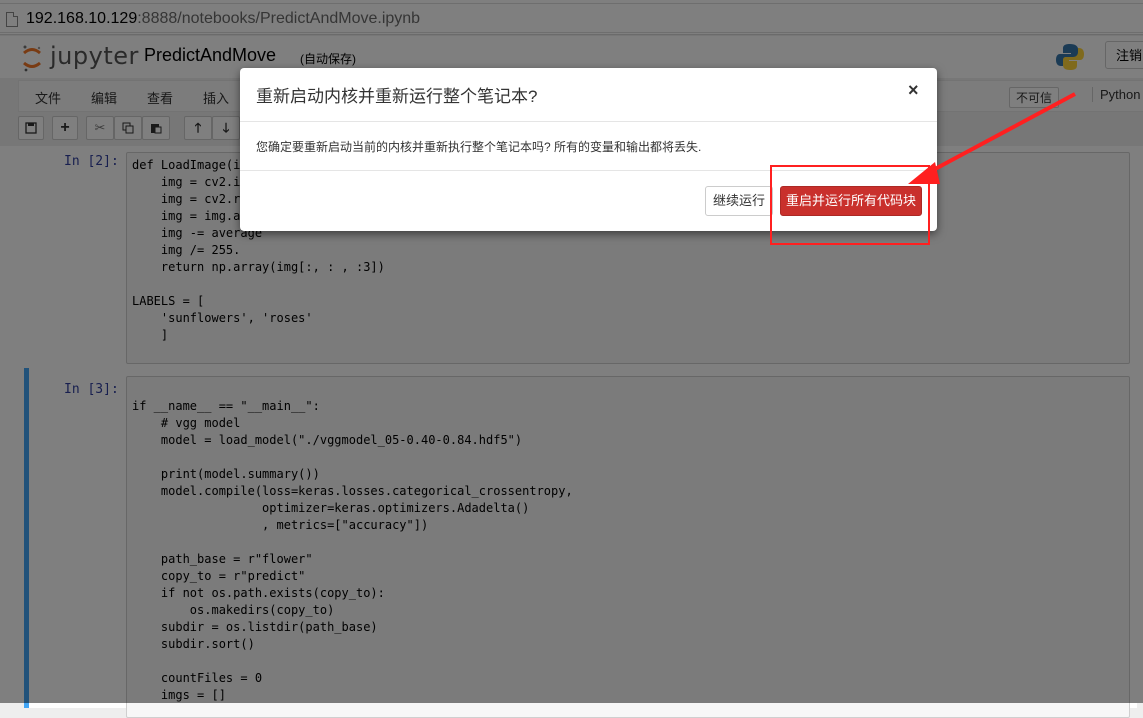 The width and height of the screenshot is (1143, 718). I want to click on dialog-divider, so click(588, 121).